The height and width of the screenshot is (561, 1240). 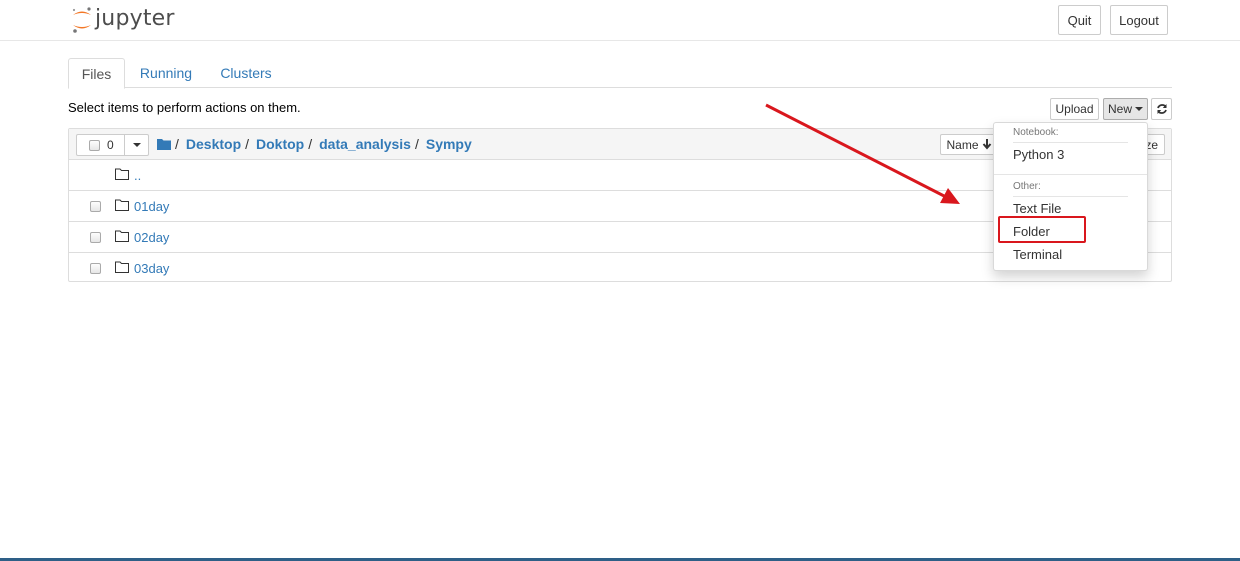 I want to click on selected-count: 0, so click(x=110, y=145).